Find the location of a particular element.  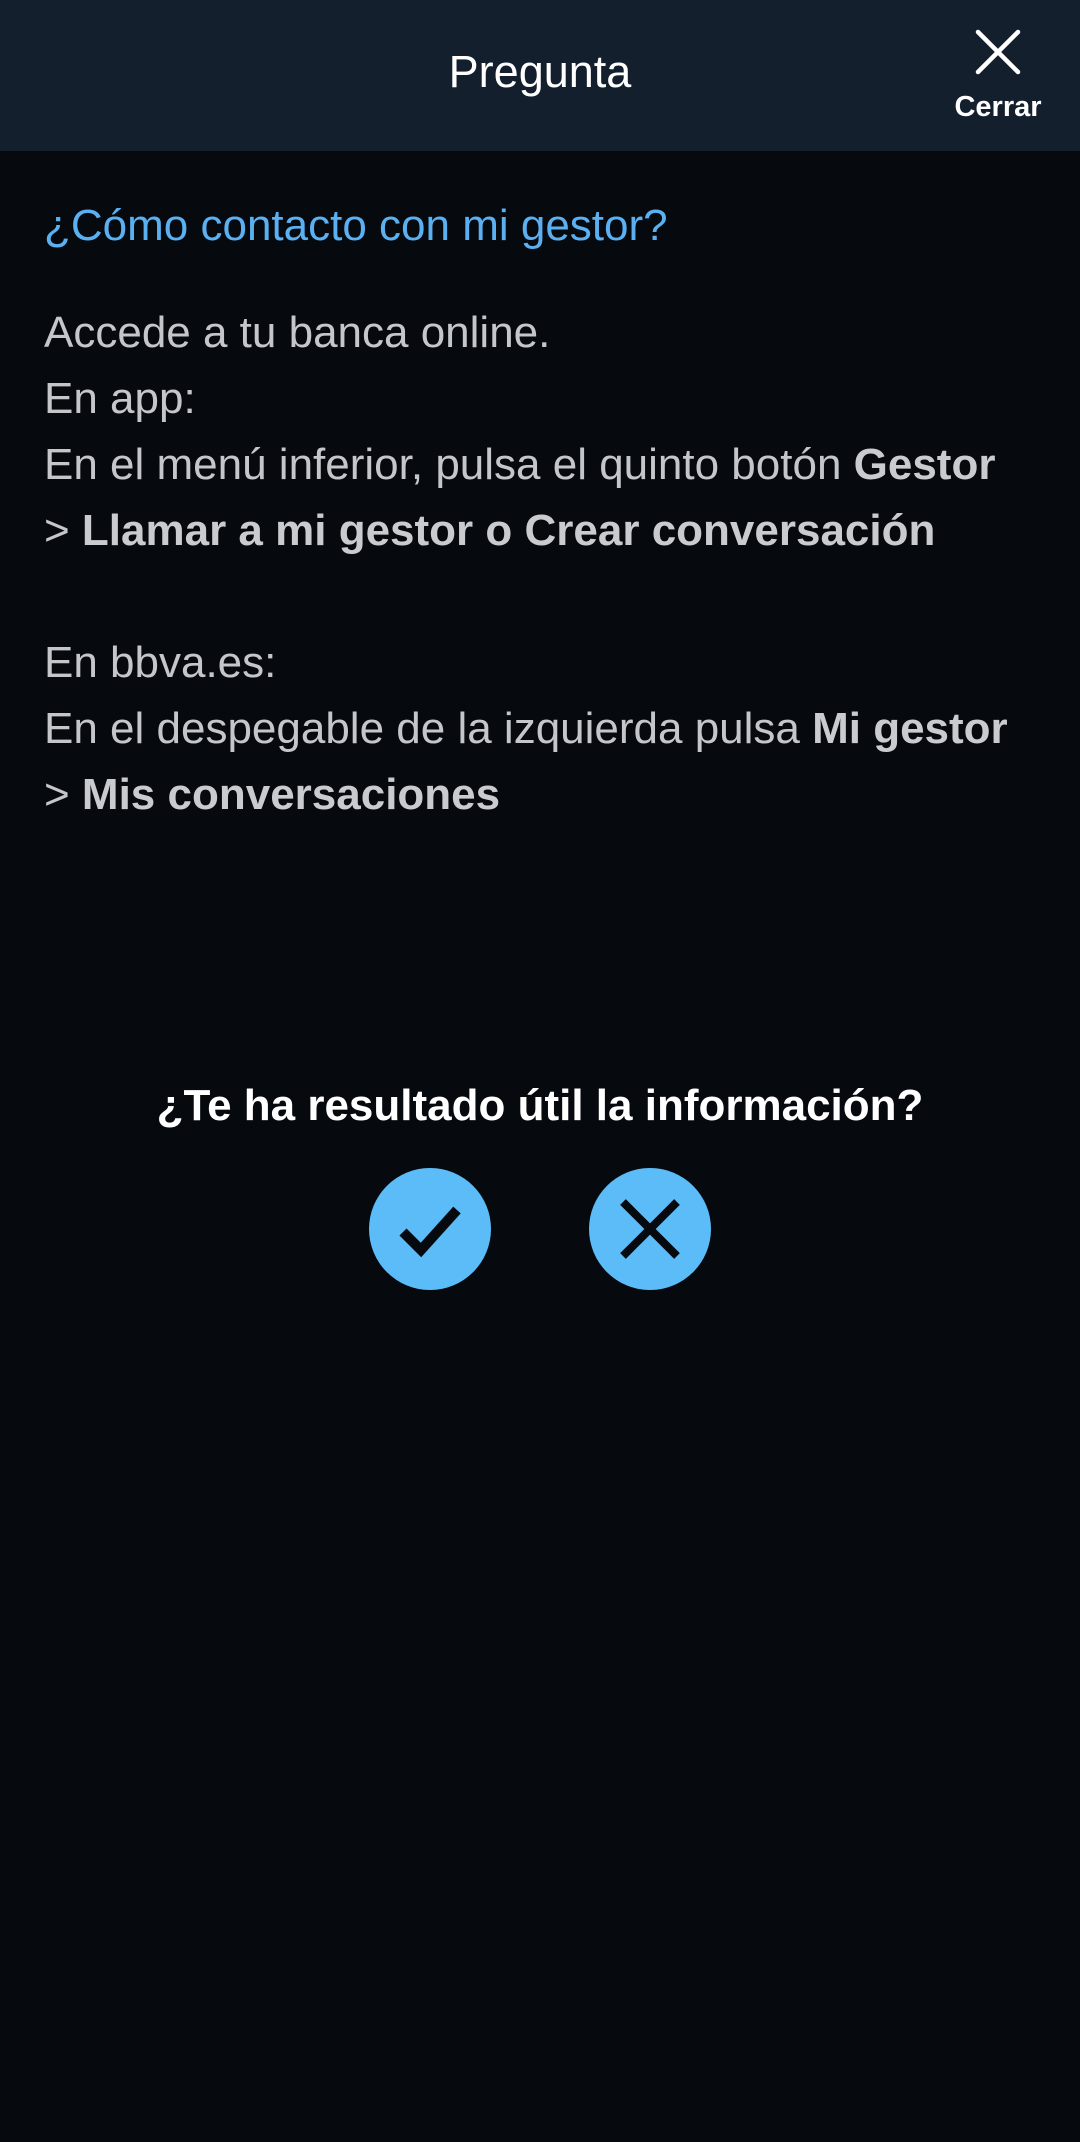

close-label: Cerrar is located at coordinates (998, 107).